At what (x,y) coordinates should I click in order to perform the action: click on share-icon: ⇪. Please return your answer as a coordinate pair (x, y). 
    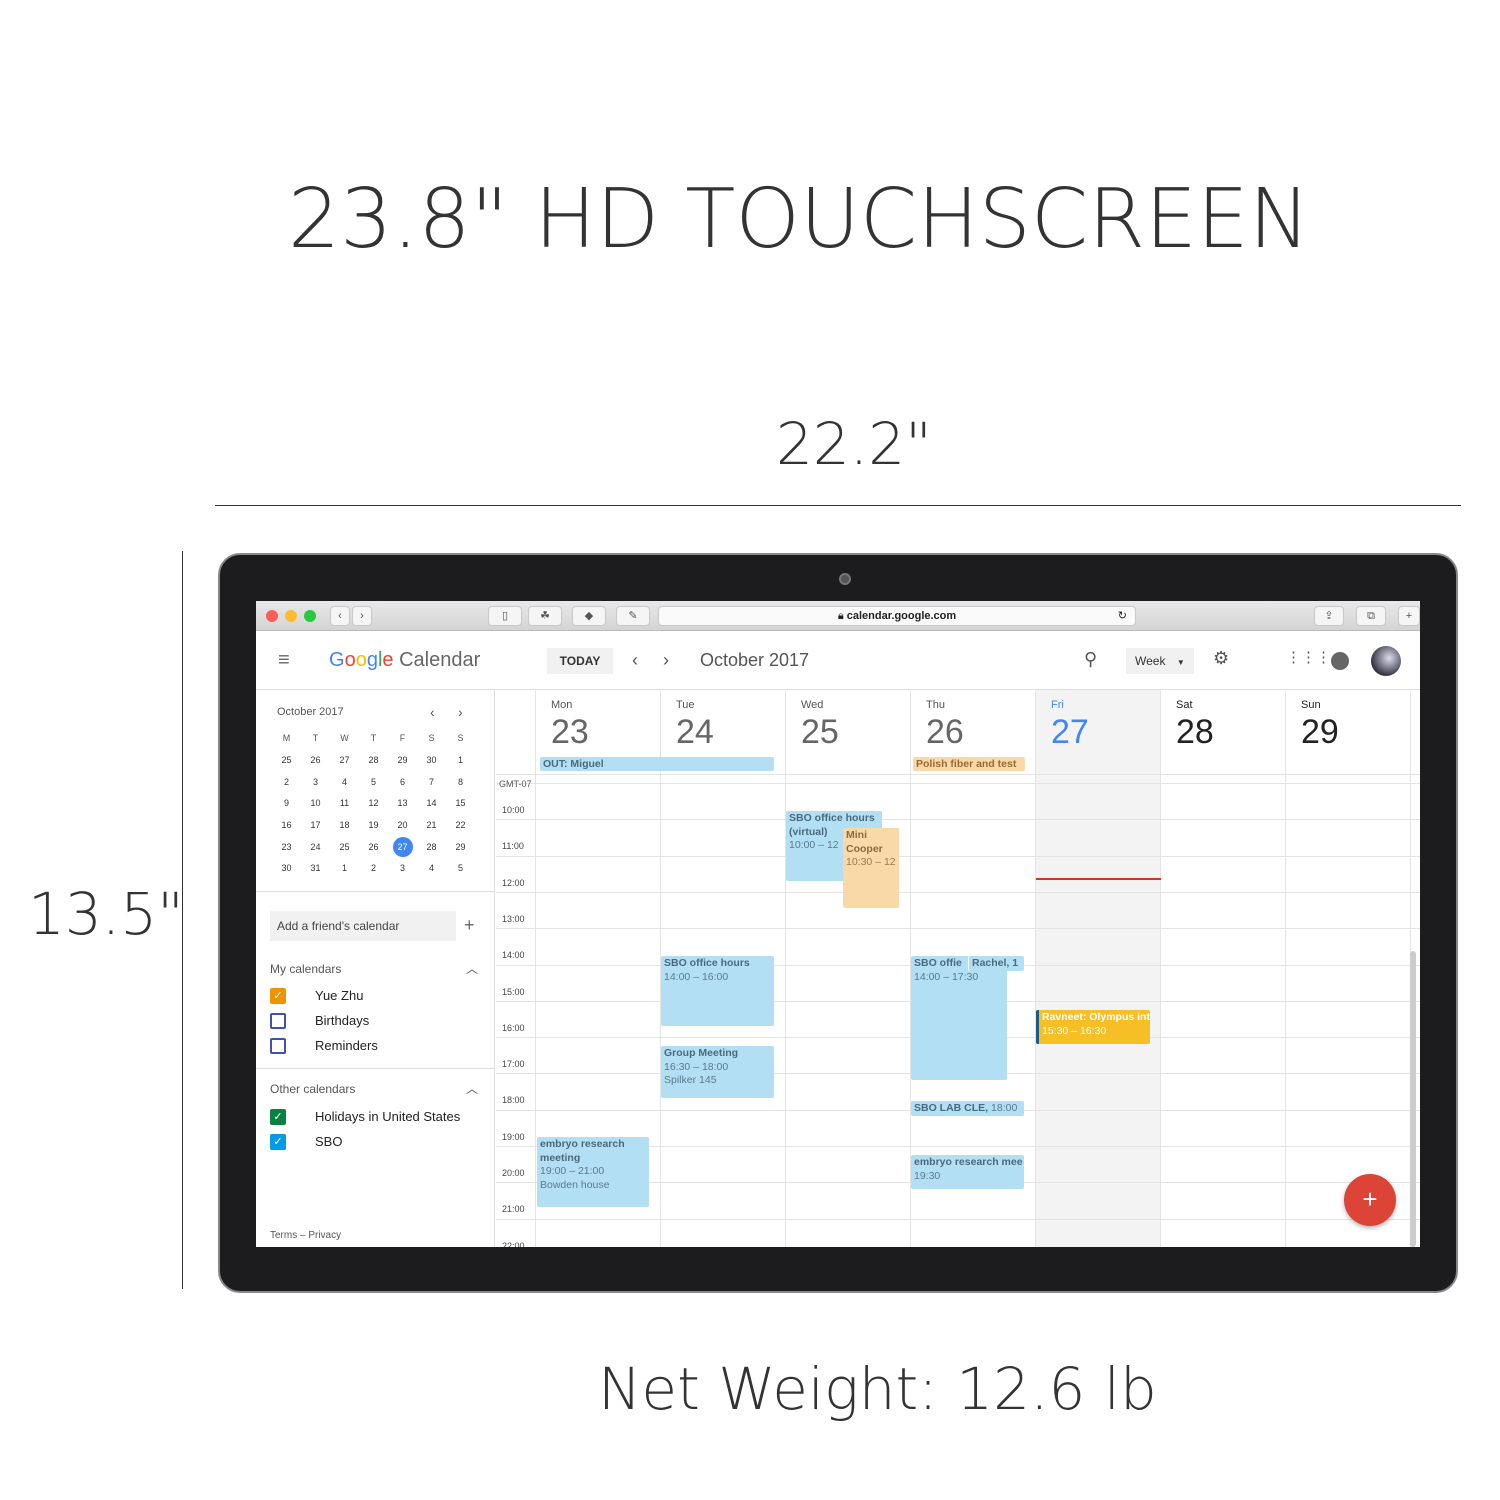
    Looking at the image, I should click on (1329, 616).